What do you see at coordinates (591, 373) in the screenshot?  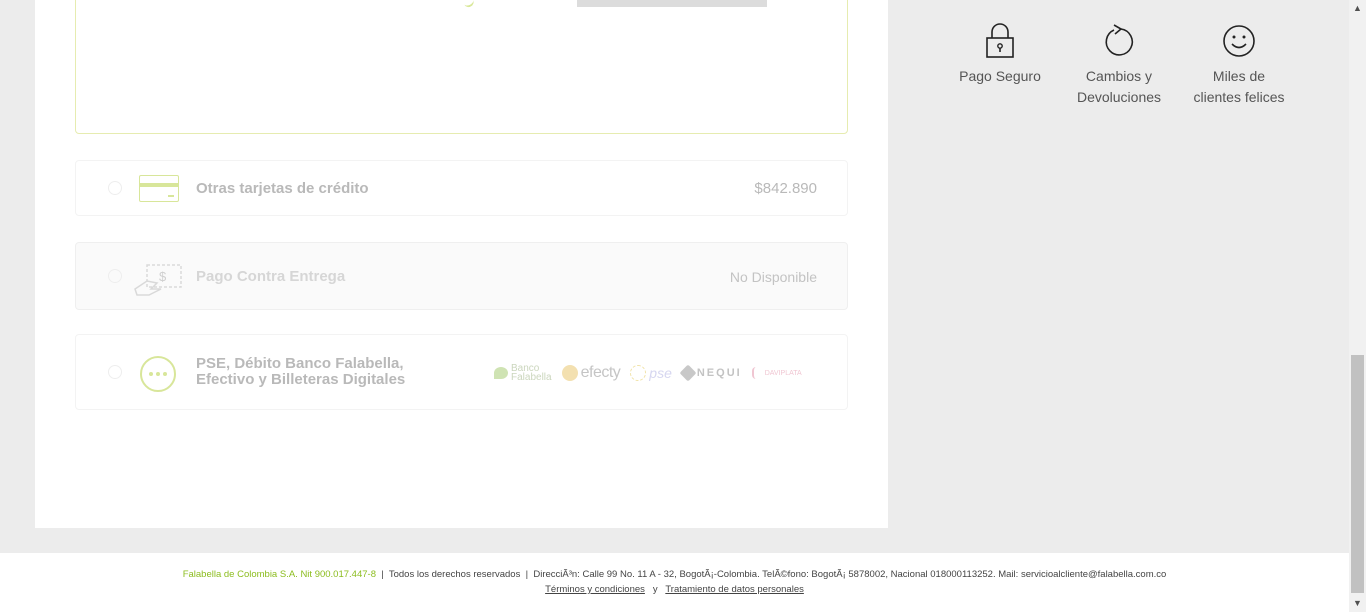 I see `efecty-logo: efecty` at bounding box center [591, 373].